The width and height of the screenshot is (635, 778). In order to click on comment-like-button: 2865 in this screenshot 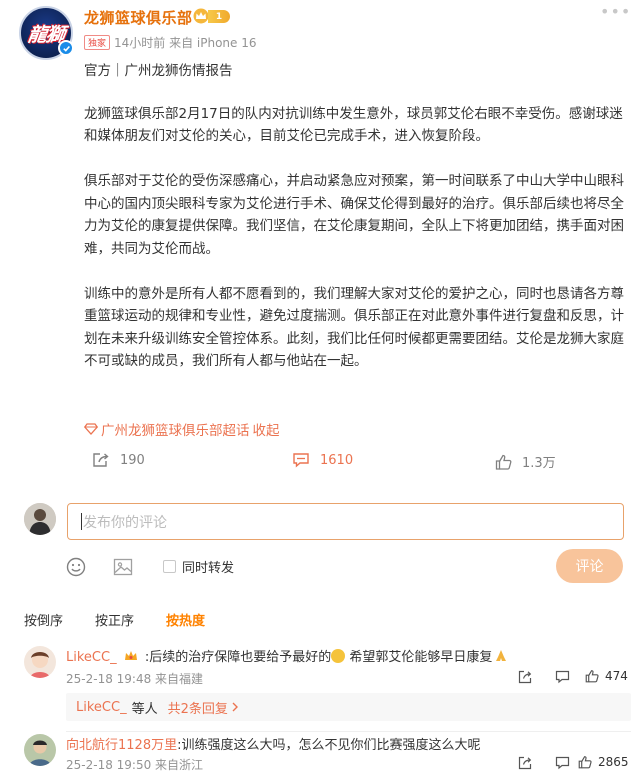, I will do `click(603, 762)`.